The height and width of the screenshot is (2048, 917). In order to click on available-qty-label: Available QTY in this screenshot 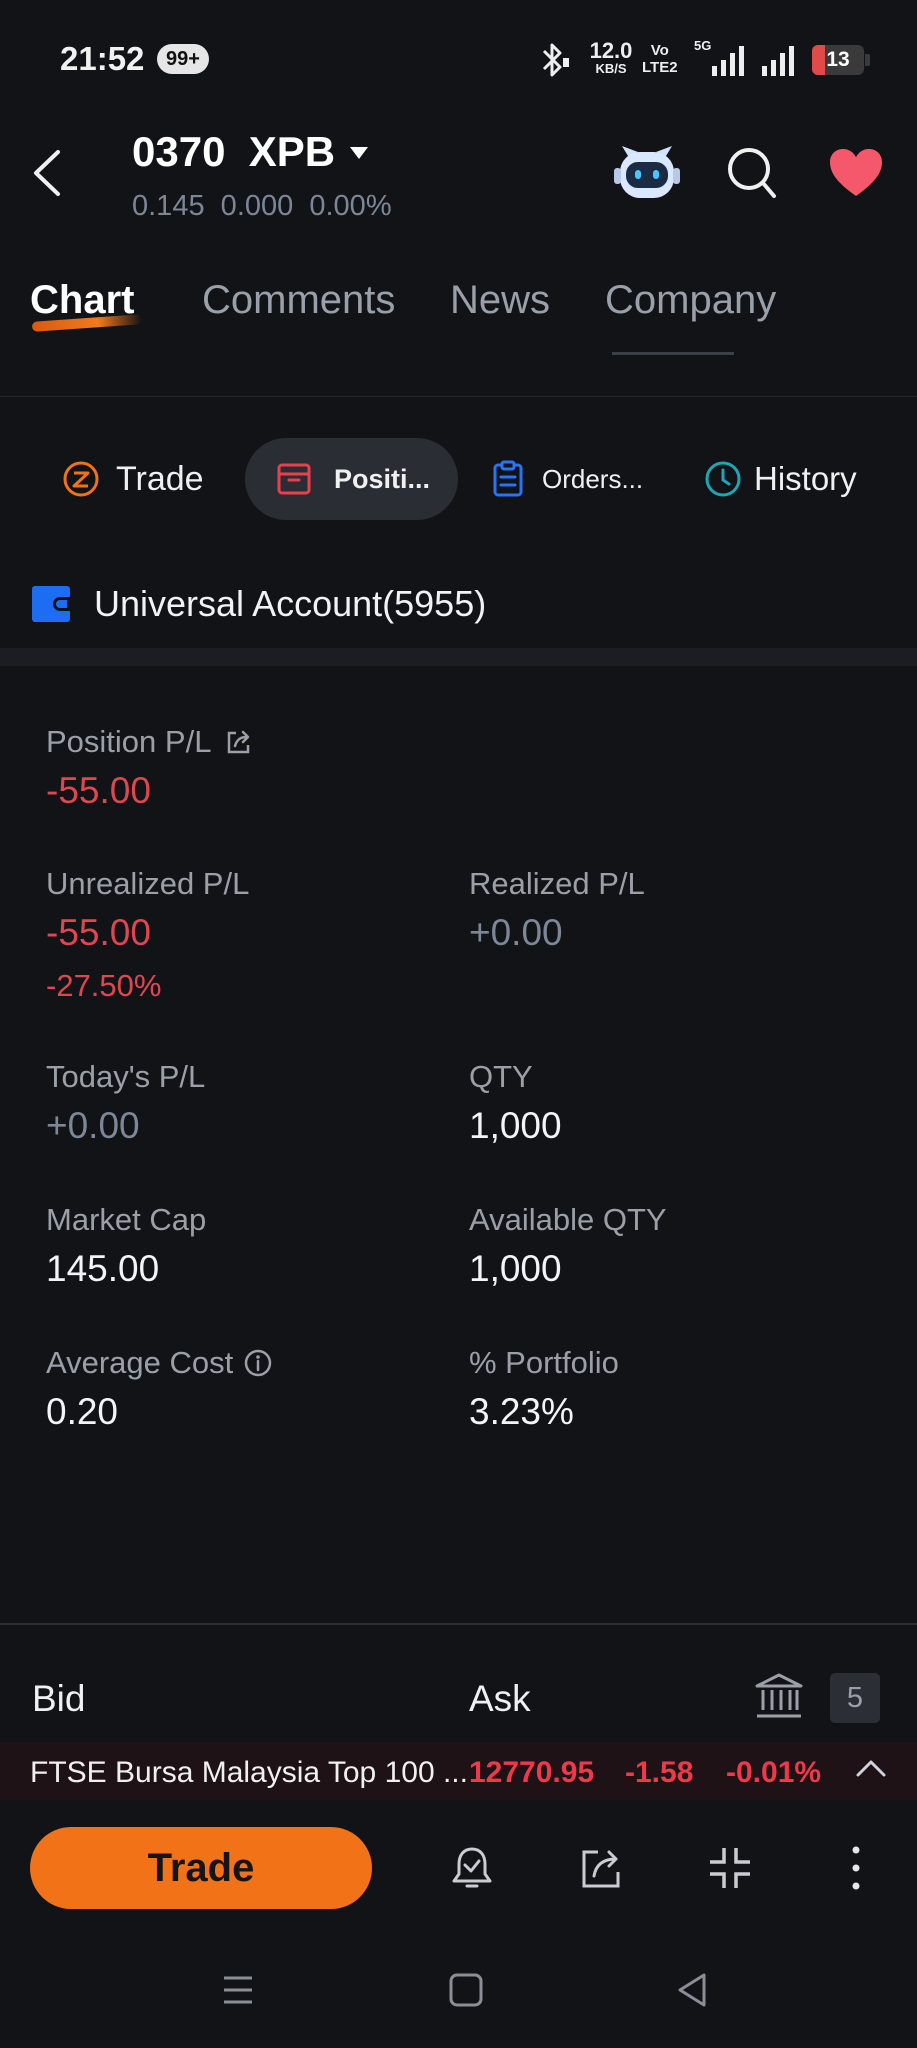, I will do `click(568, 1219)`.